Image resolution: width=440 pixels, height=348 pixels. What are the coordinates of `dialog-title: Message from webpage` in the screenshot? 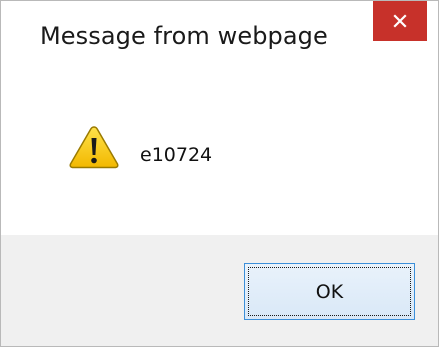 It's located at (184, 36).